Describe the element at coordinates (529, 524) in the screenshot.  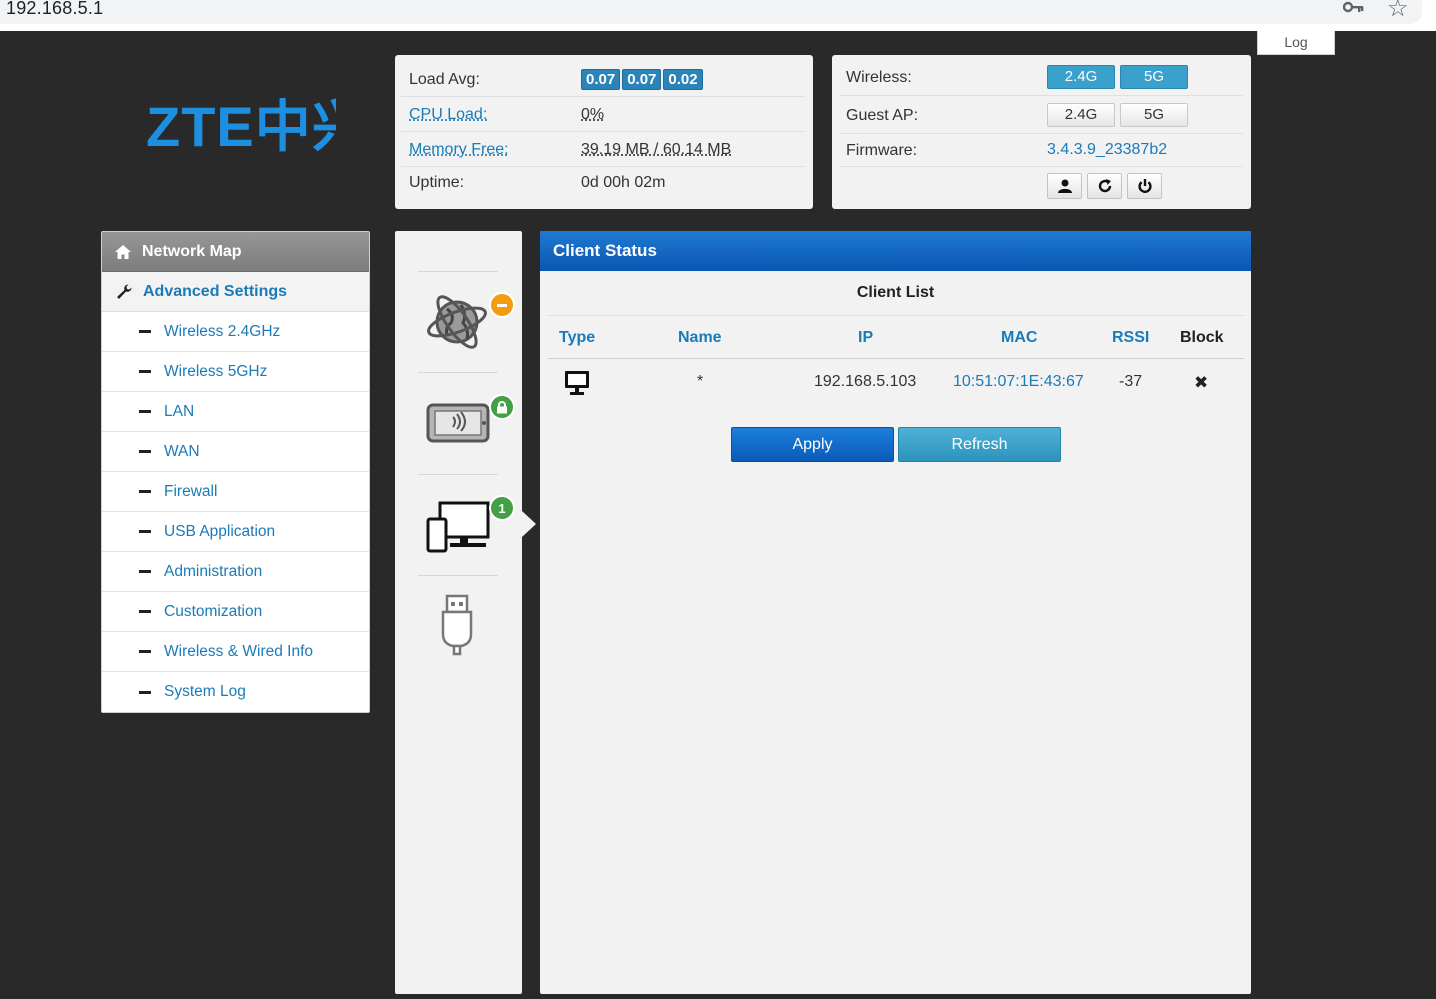
I see `active-section-pointer` at that location.